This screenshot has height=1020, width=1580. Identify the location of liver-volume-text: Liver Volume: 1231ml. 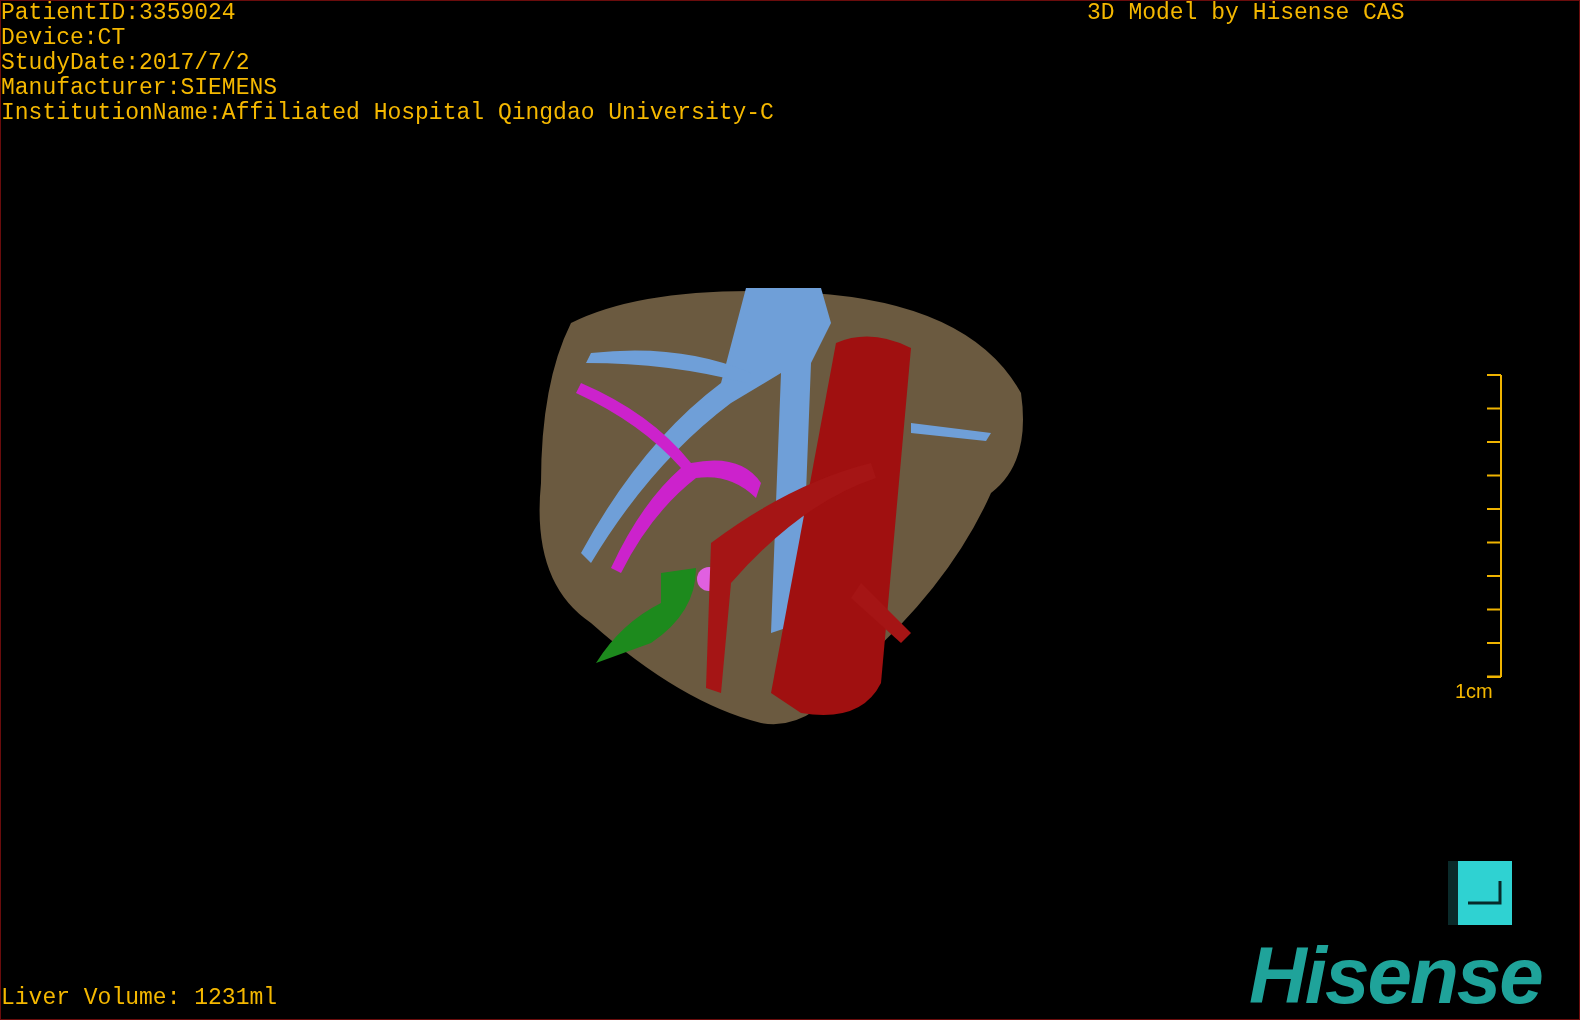
(139, 998).